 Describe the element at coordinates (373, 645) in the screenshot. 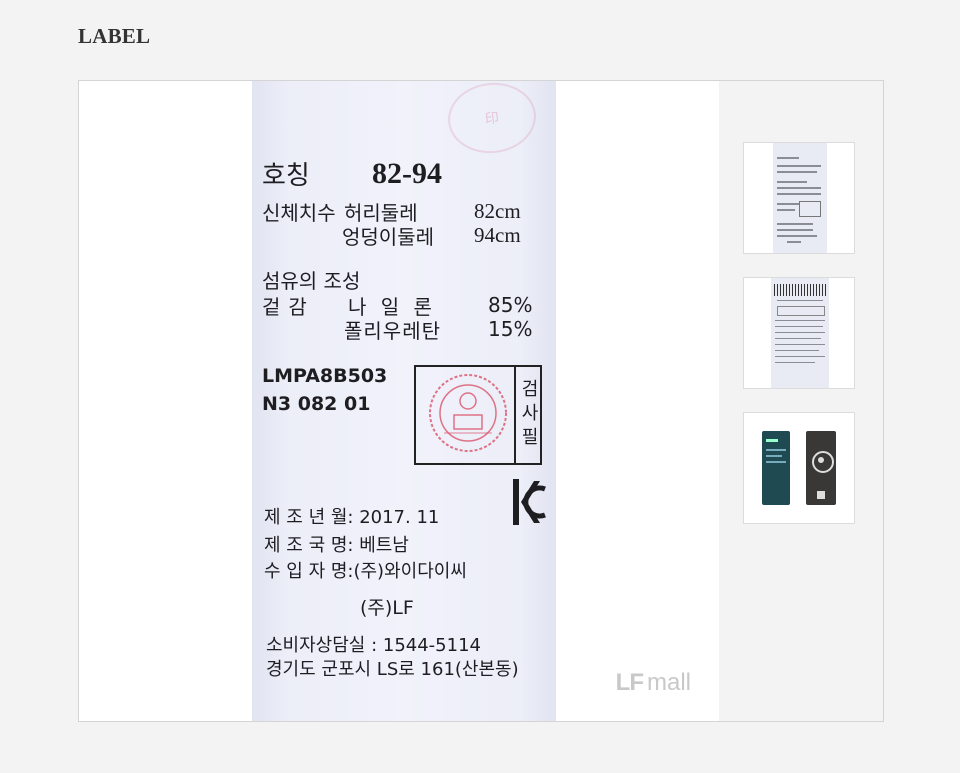

I see `cs-phone: 소비자상담실 : 1544-5114` at that location.